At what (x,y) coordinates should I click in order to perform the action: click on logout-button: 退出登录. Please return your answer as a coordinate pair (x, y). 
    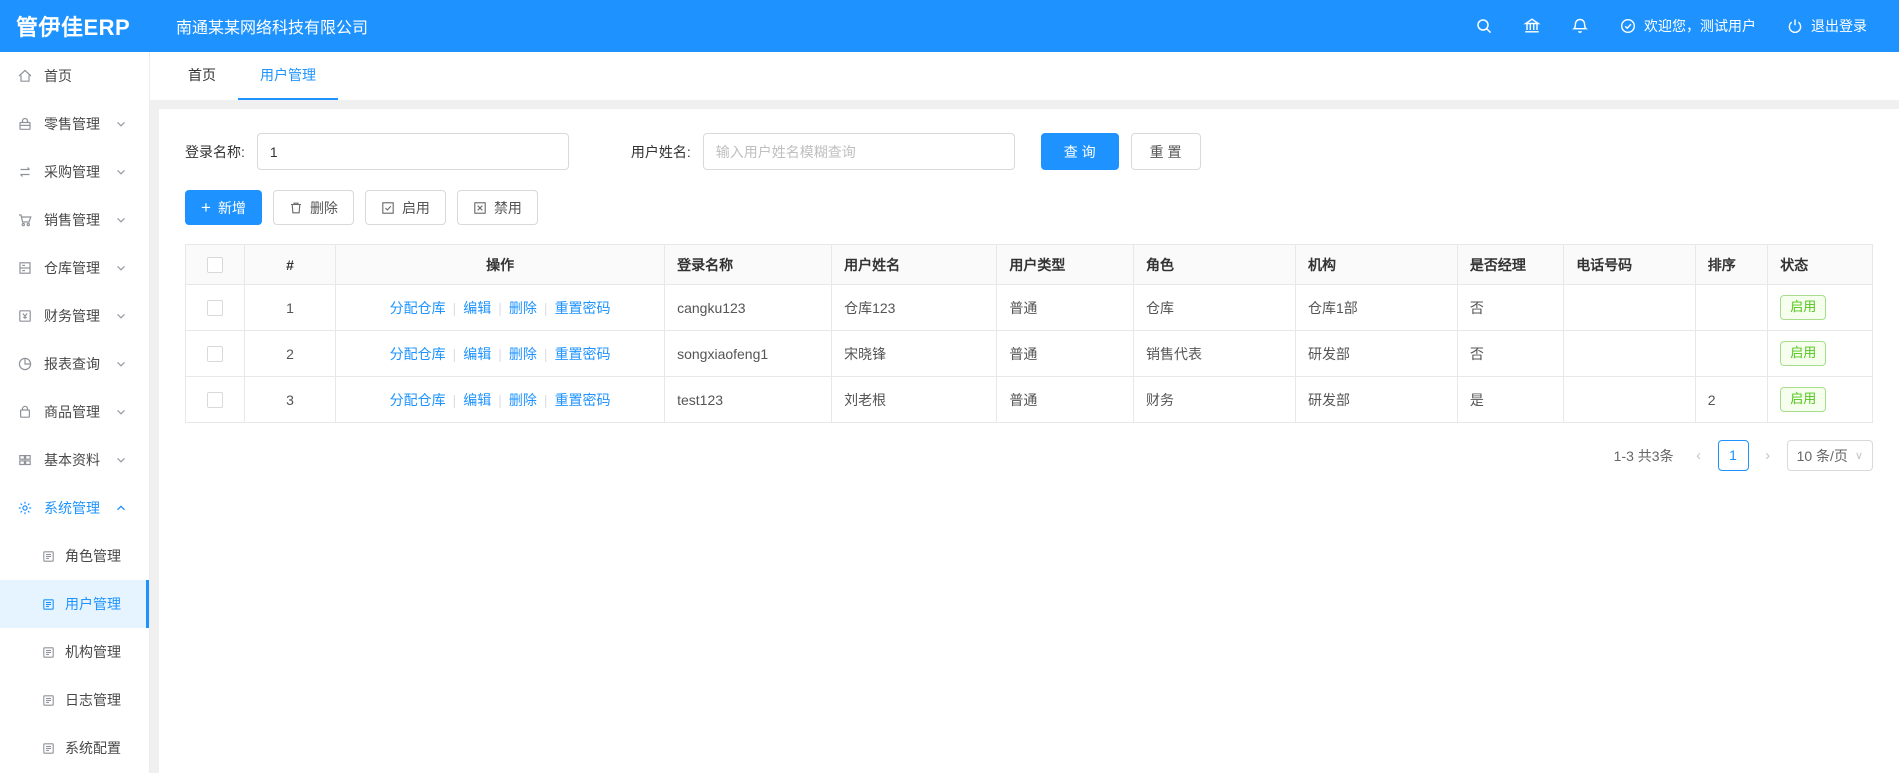
    Looking at the image, I should click on (1826, 26).